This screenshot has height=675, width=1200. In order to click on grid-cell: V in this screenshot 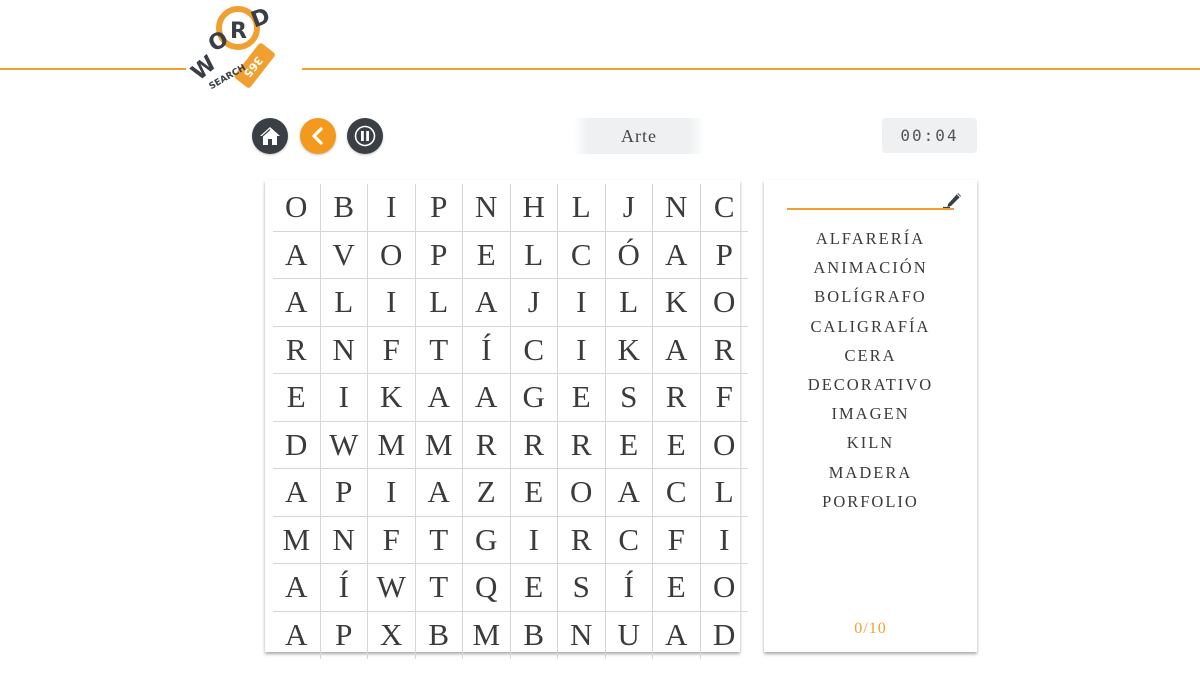, I will do `click(344, 255)`.